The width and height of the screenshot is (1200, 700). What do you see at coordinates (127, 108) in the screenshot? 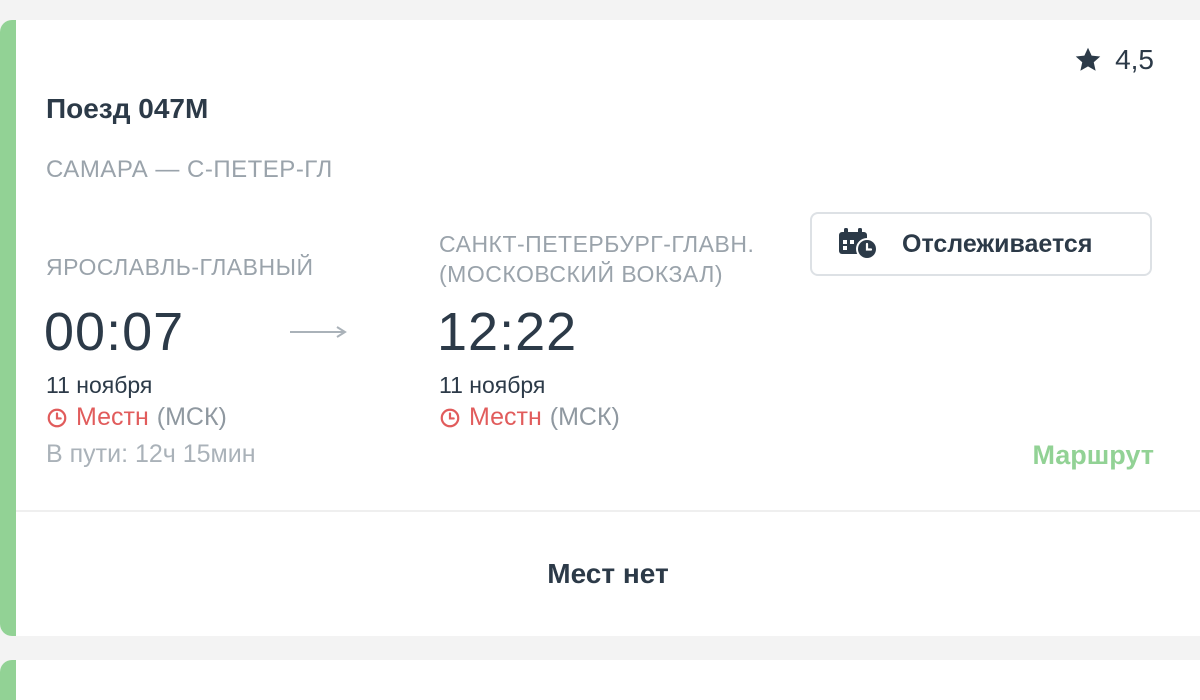
I see `train-title: Поезд 047М` at bounding box center [127, 108].